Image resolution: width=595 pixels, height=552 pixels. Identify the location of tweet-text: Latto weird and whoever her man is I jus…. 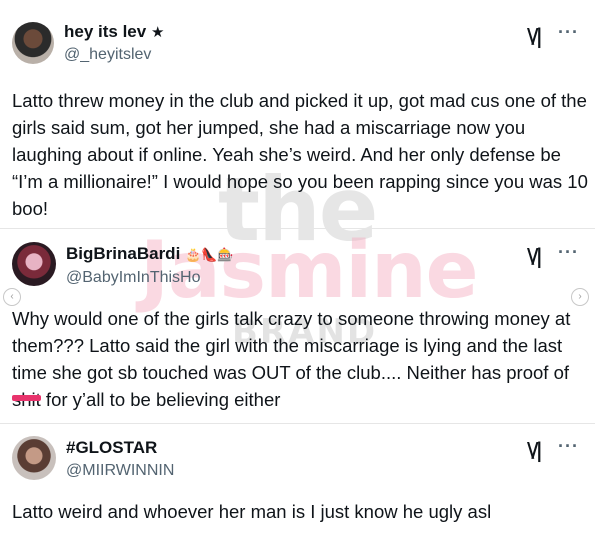
(252, 511).